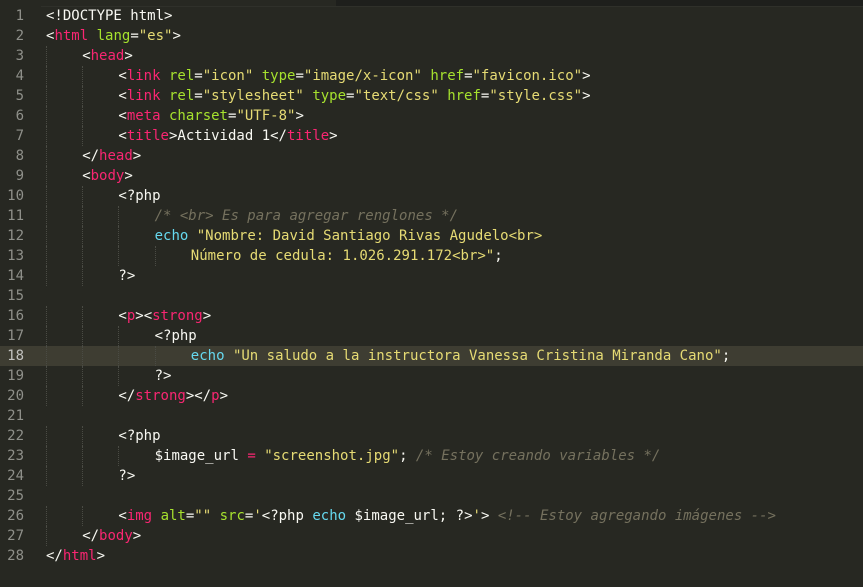 This screenshot has height=587, width=863. I want to click on line-text: </html>, so click(75, 556).